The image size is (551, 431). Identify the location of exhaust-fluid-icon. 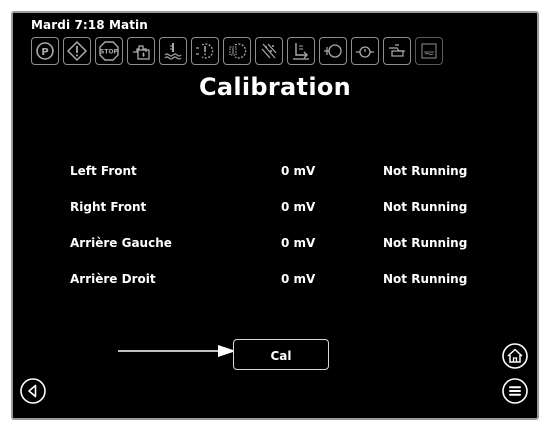
(301, 51).